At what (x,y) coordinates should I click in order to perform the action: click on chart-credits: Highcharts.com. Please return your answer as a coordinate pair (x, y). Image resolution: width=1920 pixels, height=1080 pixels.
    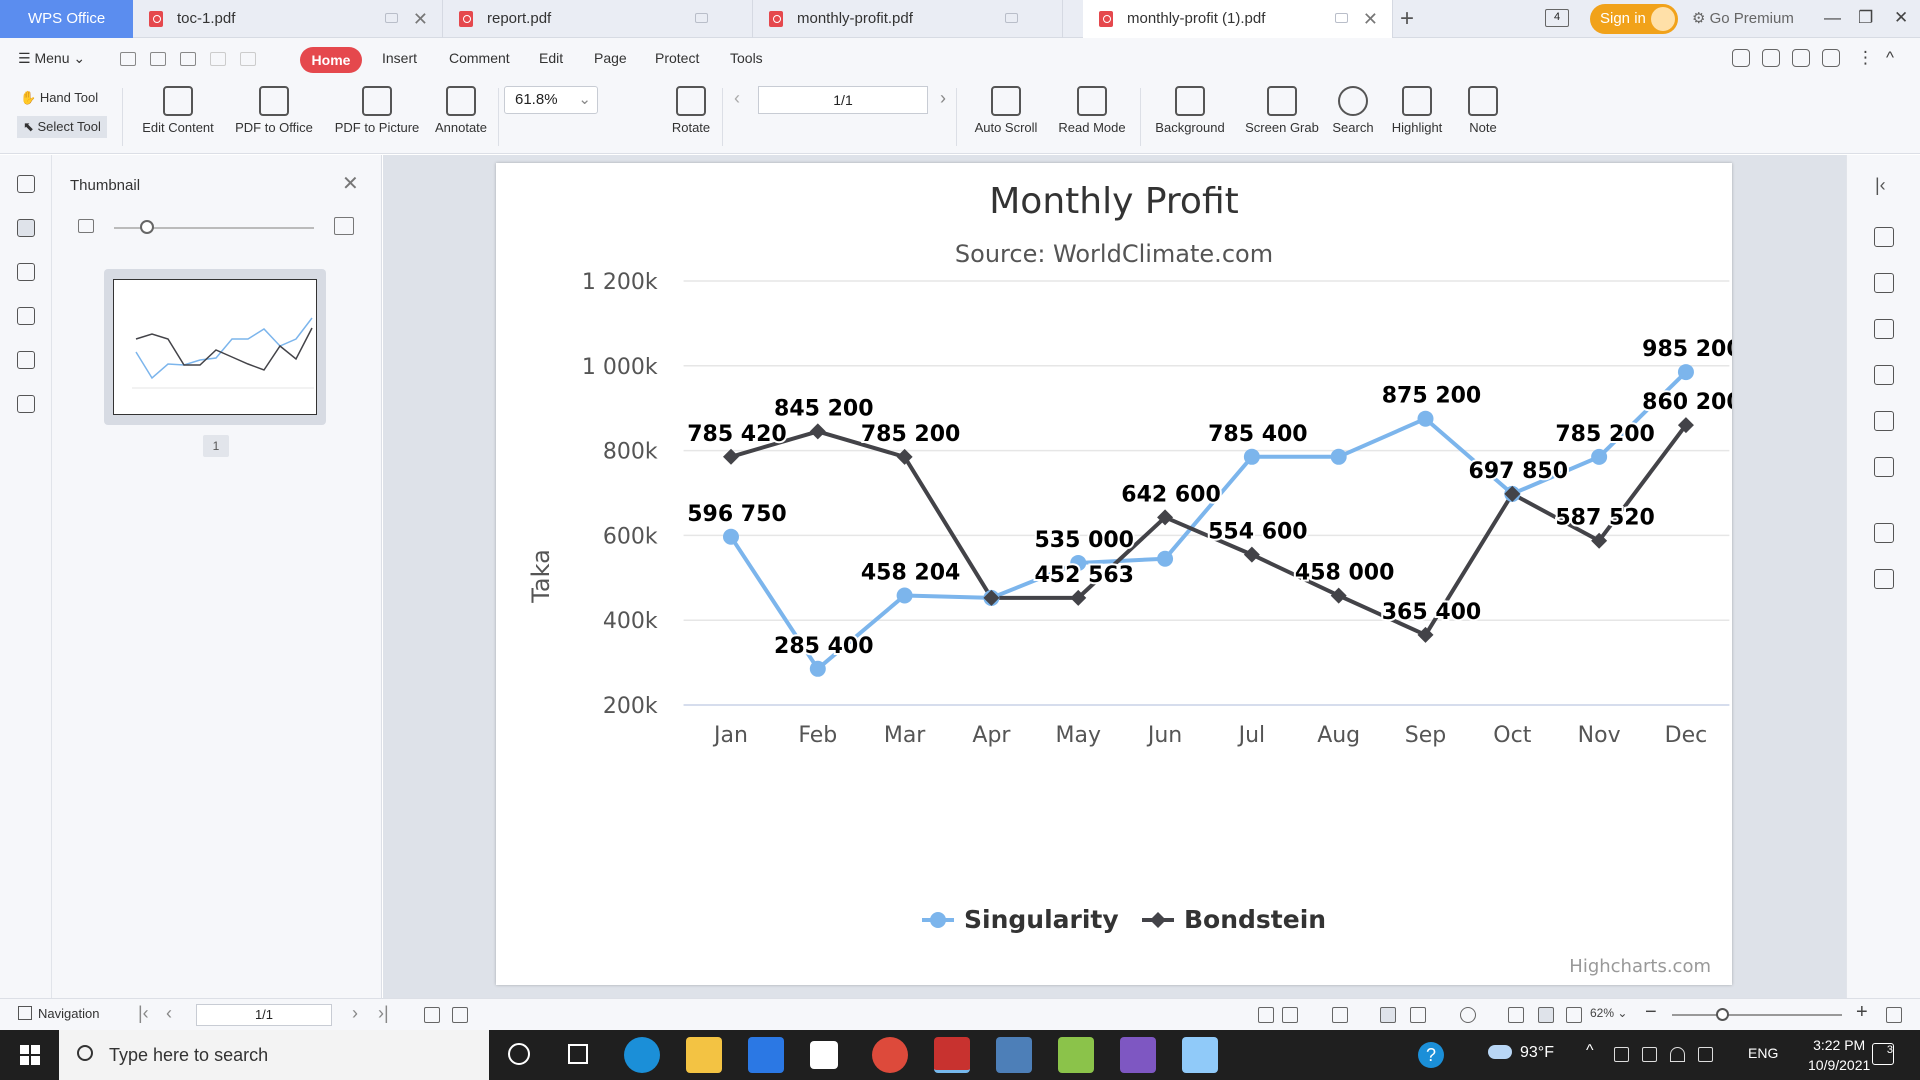
    Looking at the image, I should click on (1640, 966).